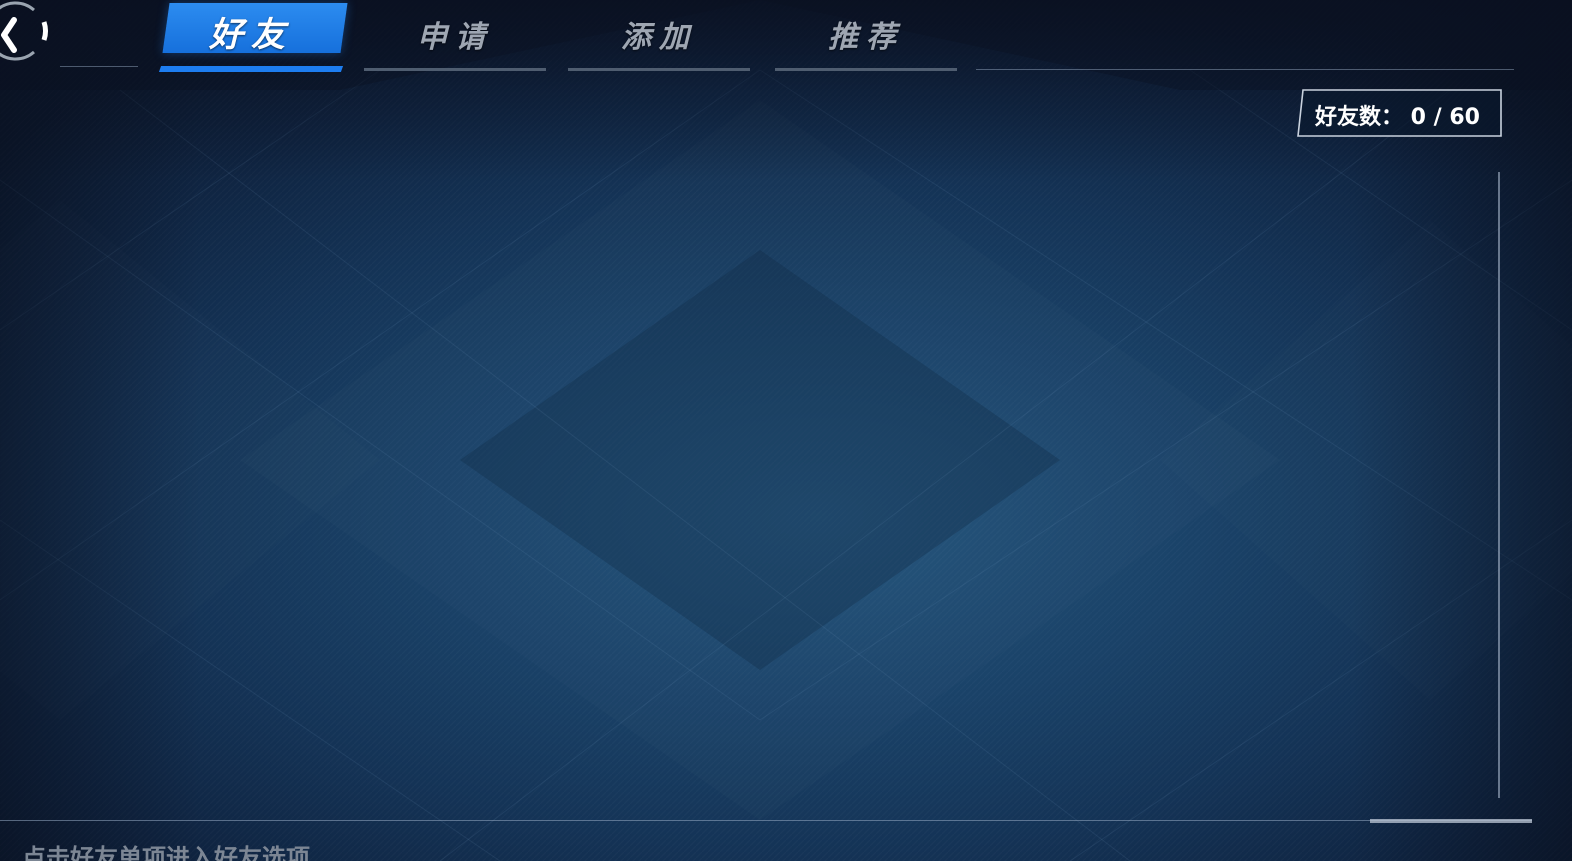 This screenshot has width=1572, height=861. Describe the element at coordinates (1397, 117) in the screenshot. I see `friend-count-text: 好友数： 0 / 60` at that location.